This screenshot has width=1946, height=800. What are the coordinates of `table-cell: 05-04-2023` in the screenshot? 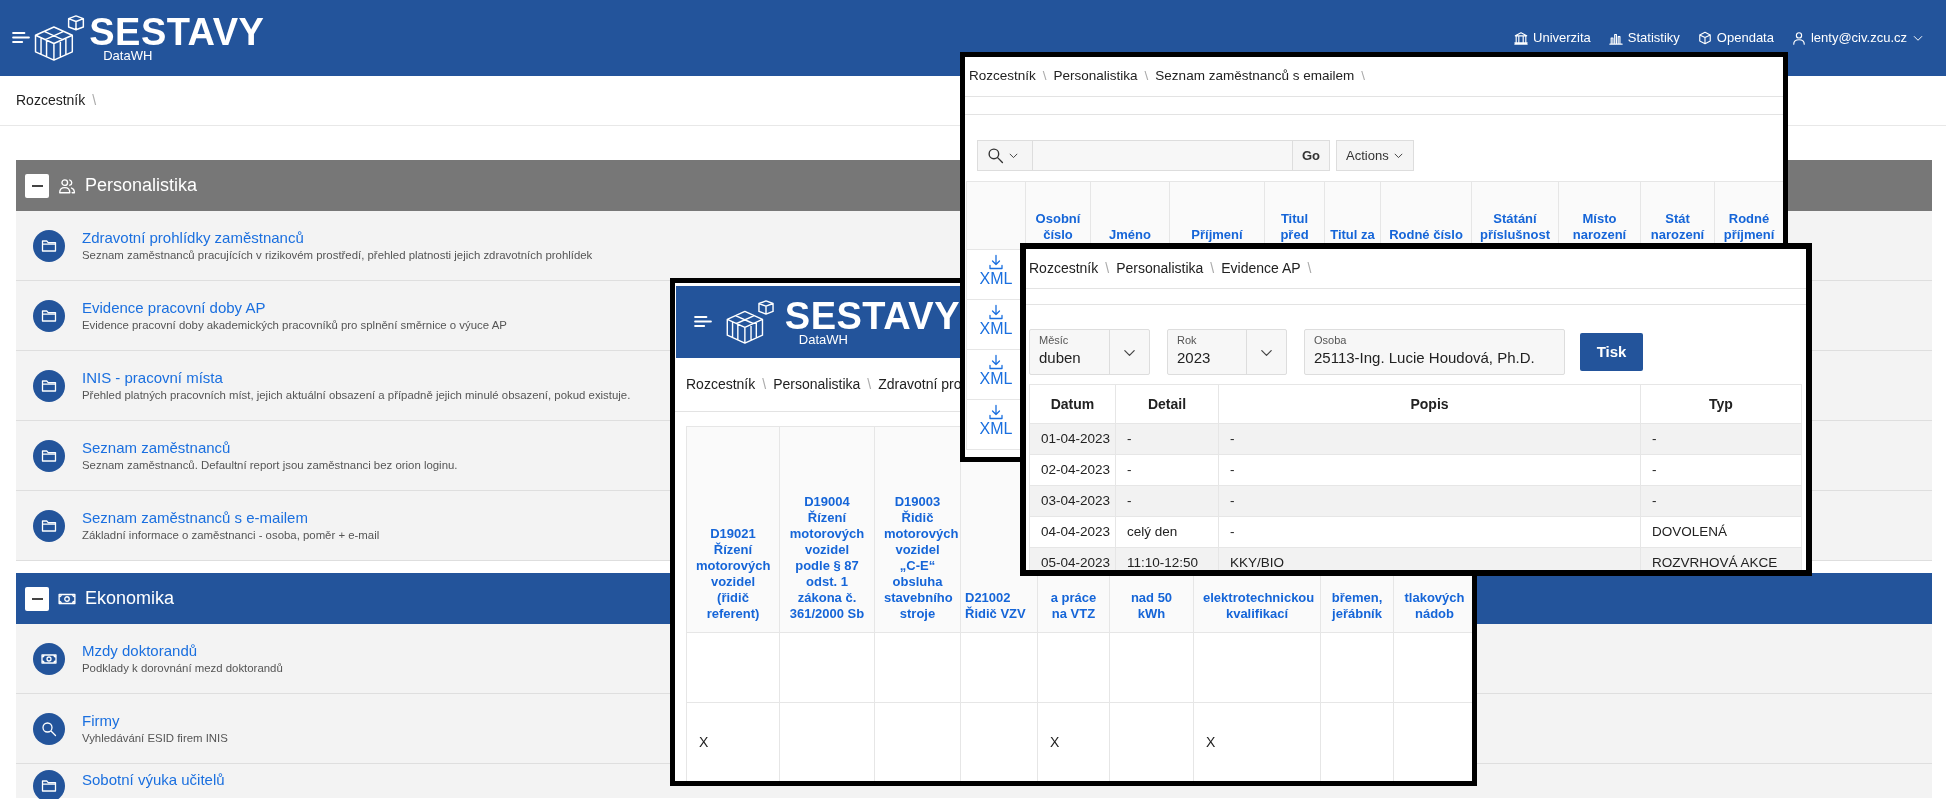 It's located at (1072, 558).